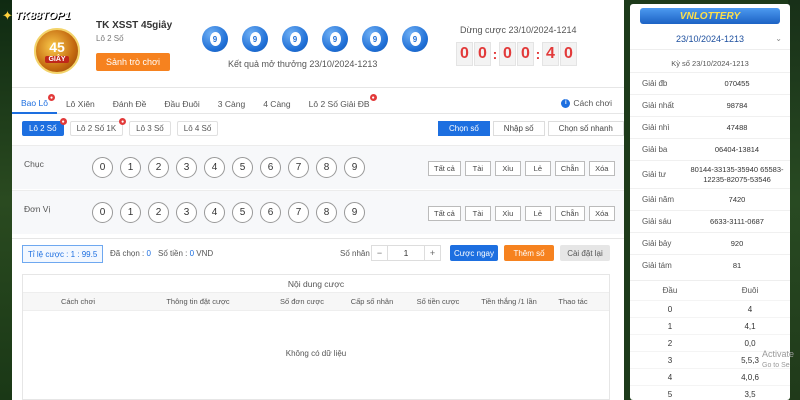 Image resolution: width=800 pixels, height=400 pixels. Describe the element at coordinates (573, 301) in the screenshot. I see `column-header: Thao tác` at that location.